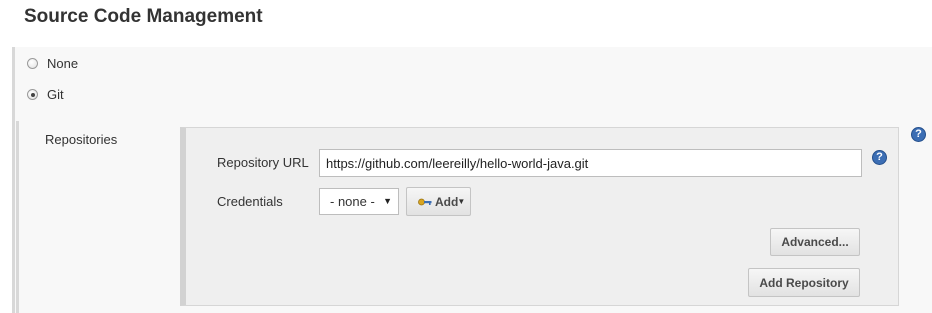 The image size is (932, 313). What do you see at coordinates (55, 94) in the screenshot?
I see `scm-option-git-label: Git` at bounding box center [55, 94].